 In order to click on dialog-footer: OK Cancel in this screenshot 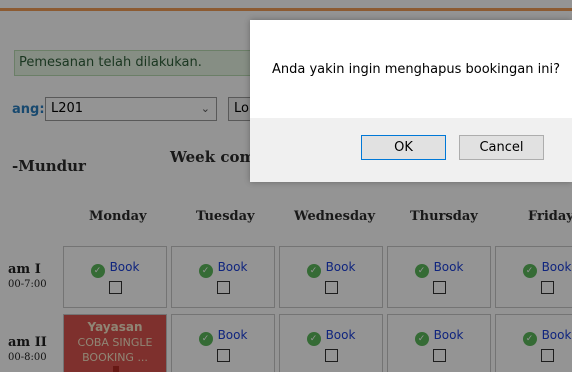, I will do `click(411, 150)`.